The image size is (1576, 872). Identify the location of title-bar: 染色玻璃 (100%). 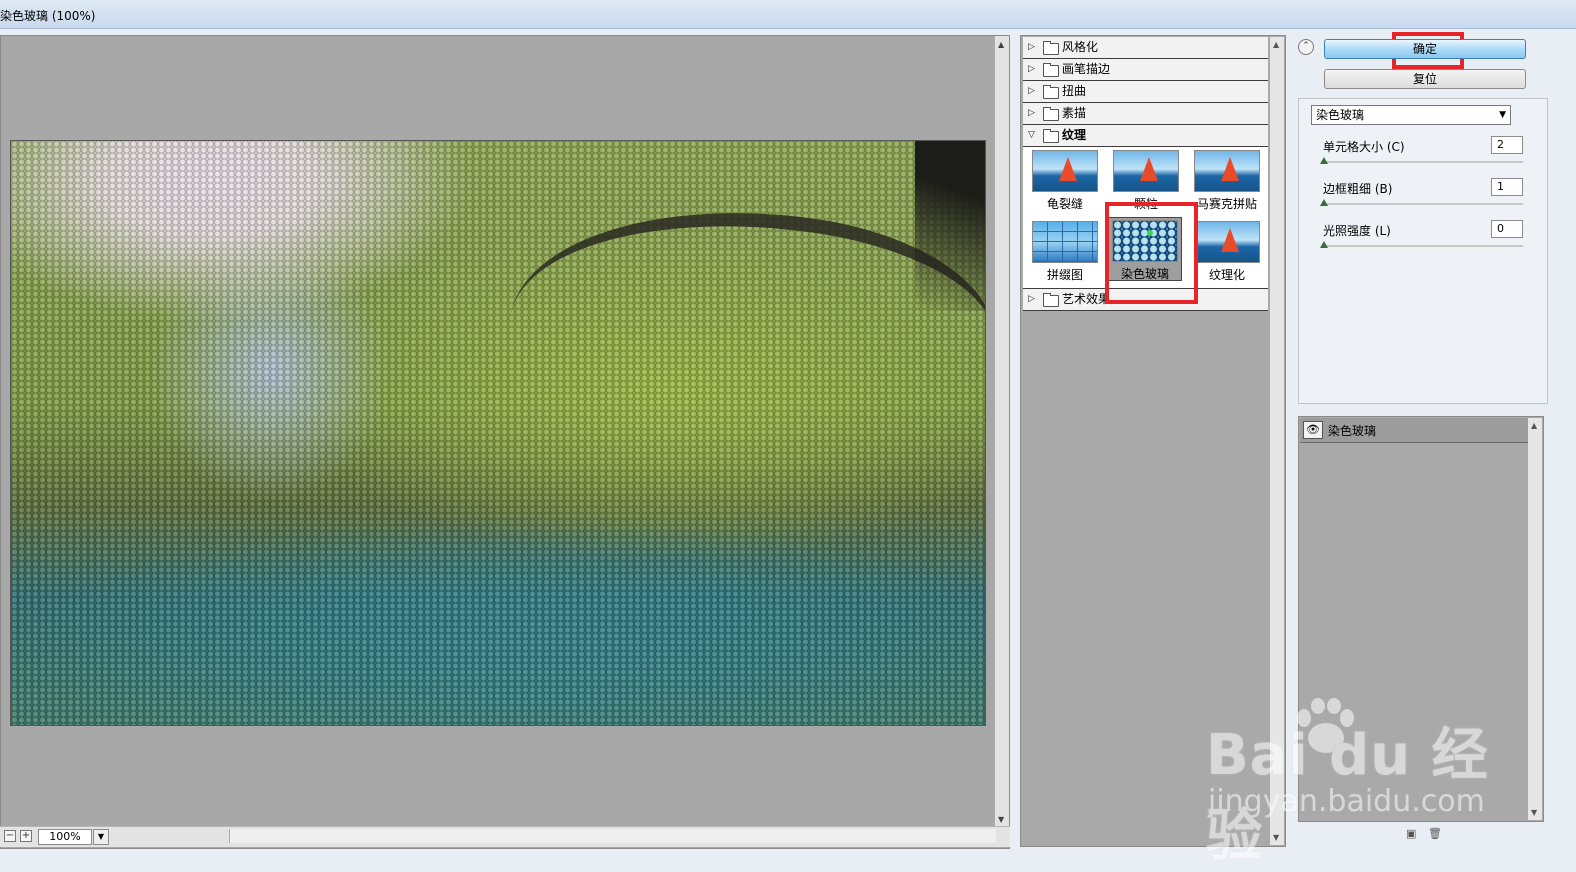
(788, 14).